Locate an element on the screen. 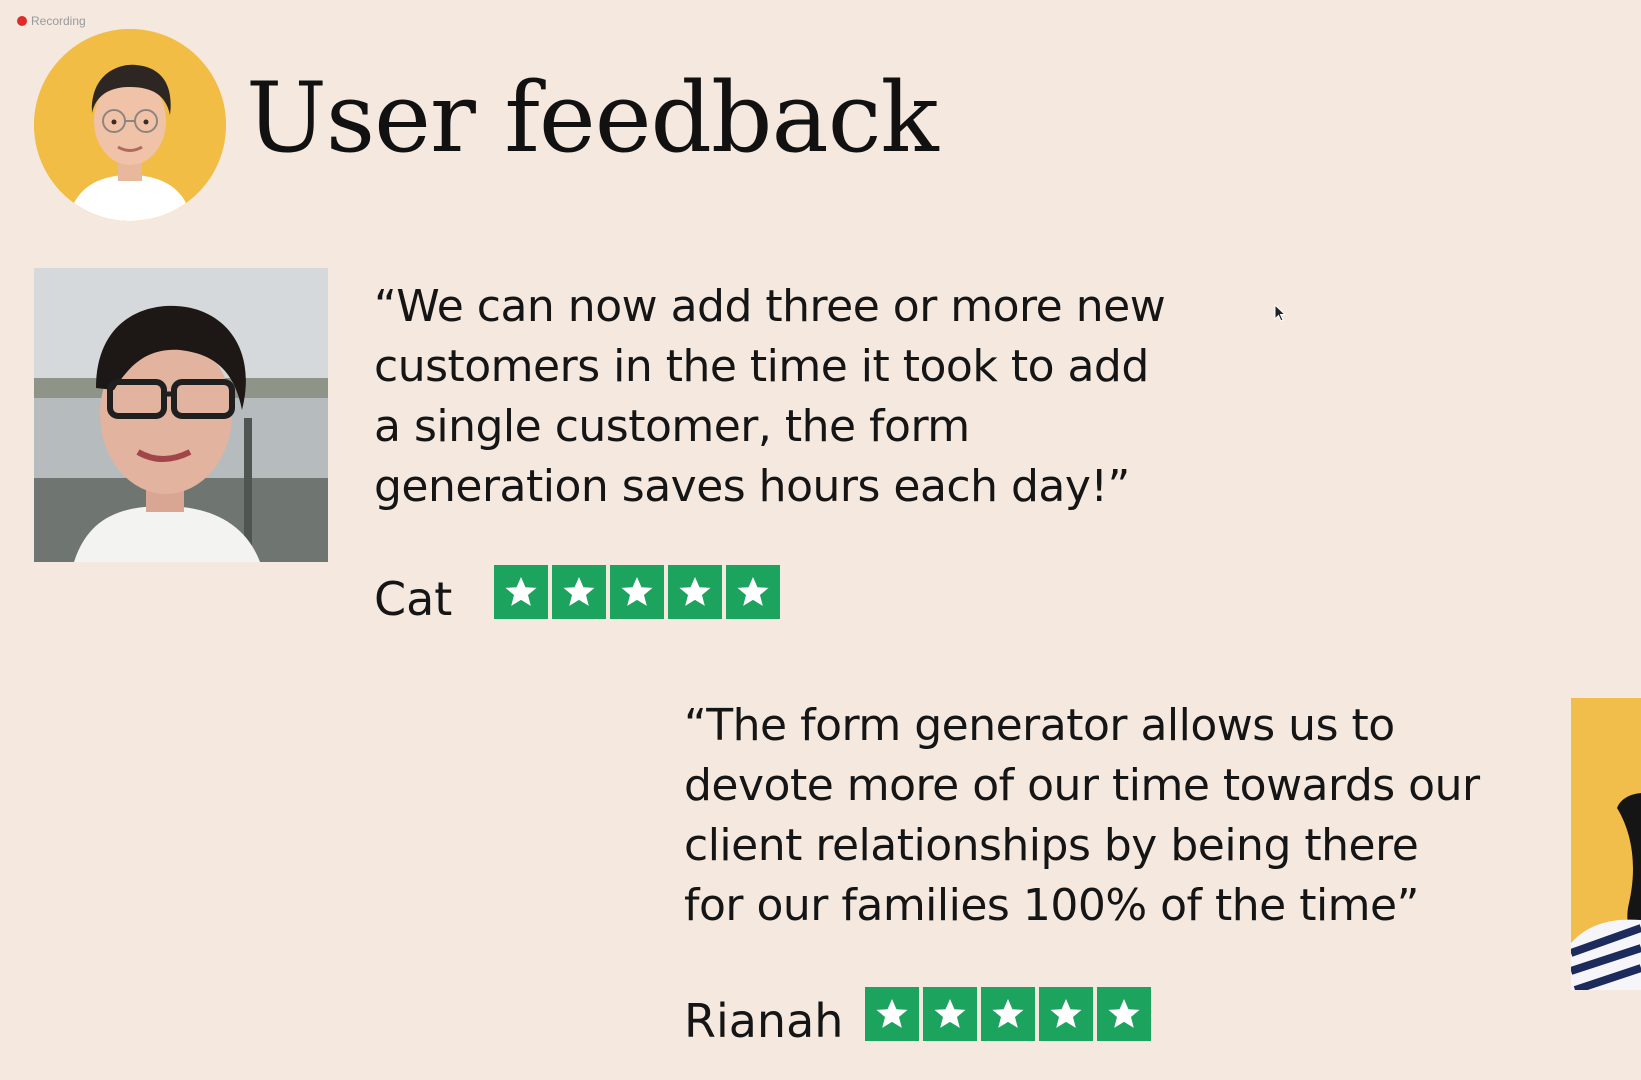 Image resolution: width=1641 pixels, height=1080 pixels. recording-dot-icon is located at coordinates (22, 21).